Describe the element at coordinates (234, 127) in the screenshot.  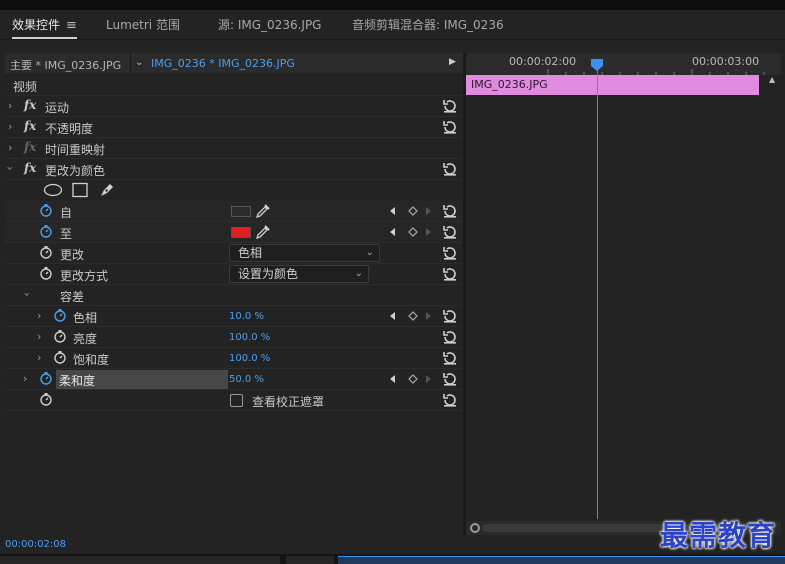
I see `opacity-row: › fx 不透明度` at that location.